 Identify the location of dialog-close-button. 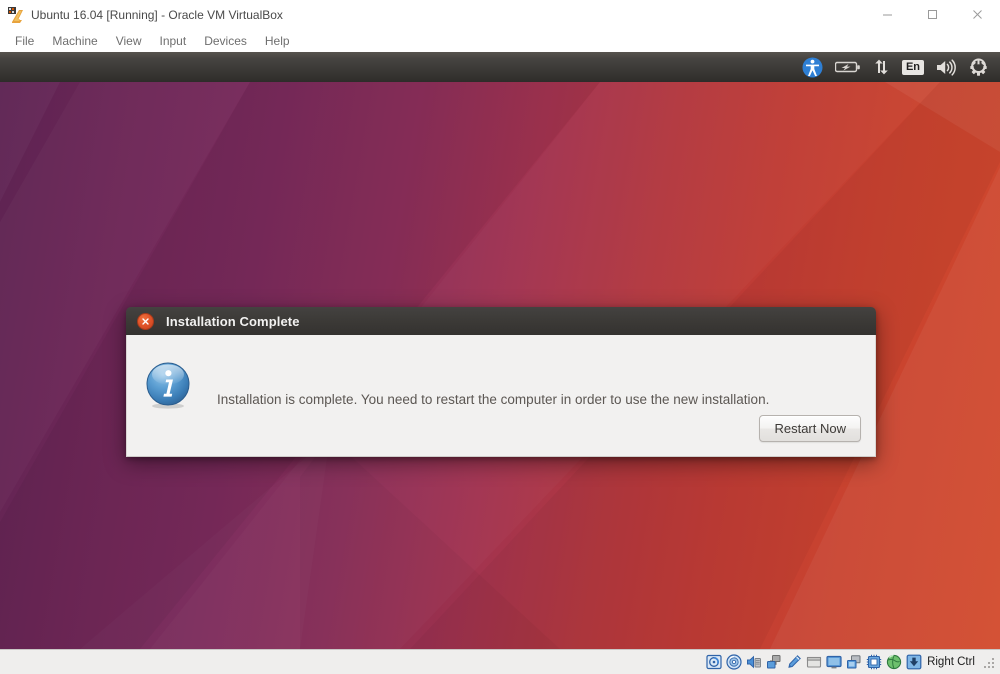
(145, 321).